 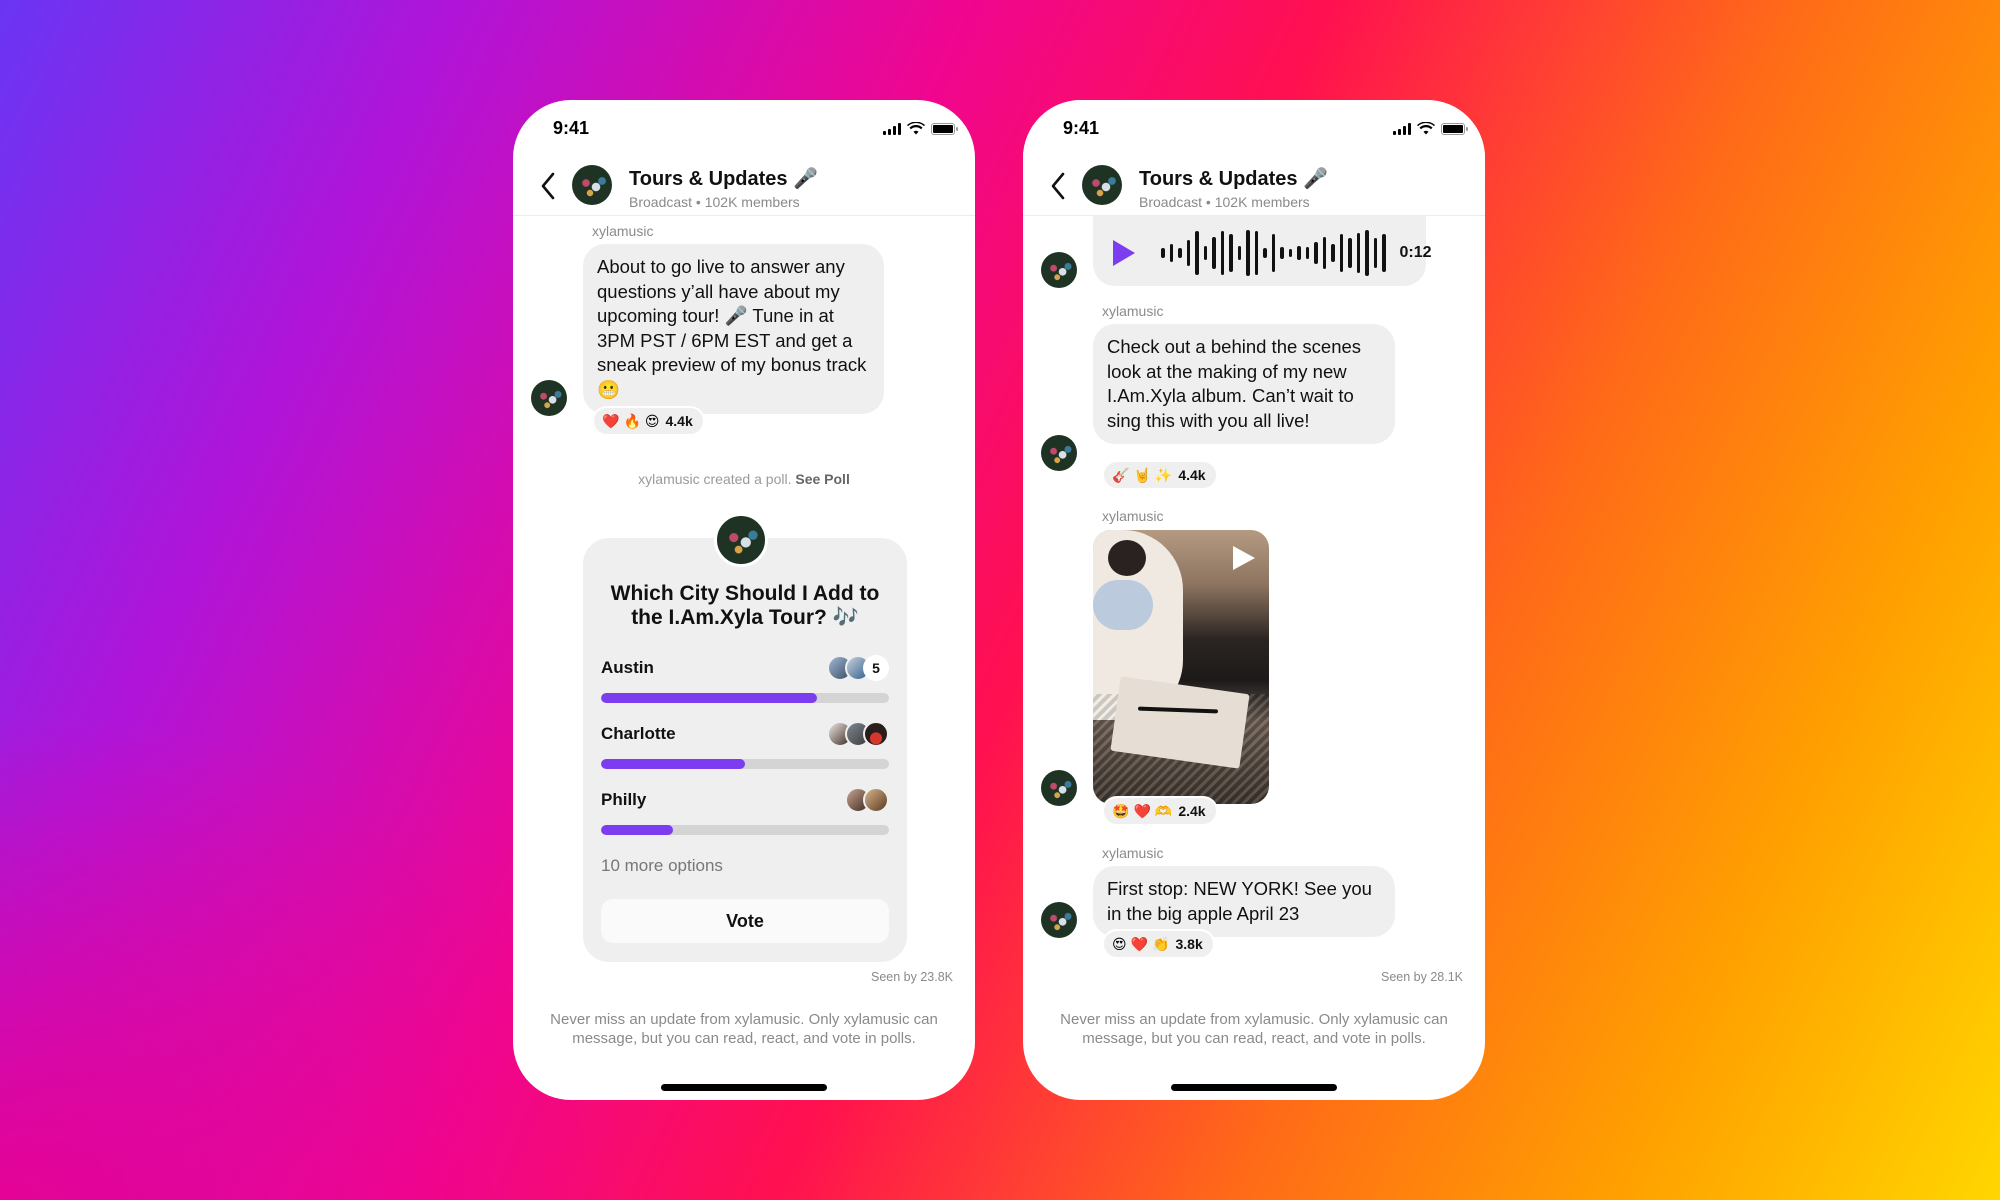 I want to click on voter-count: 5, so click(x=876, y=668).